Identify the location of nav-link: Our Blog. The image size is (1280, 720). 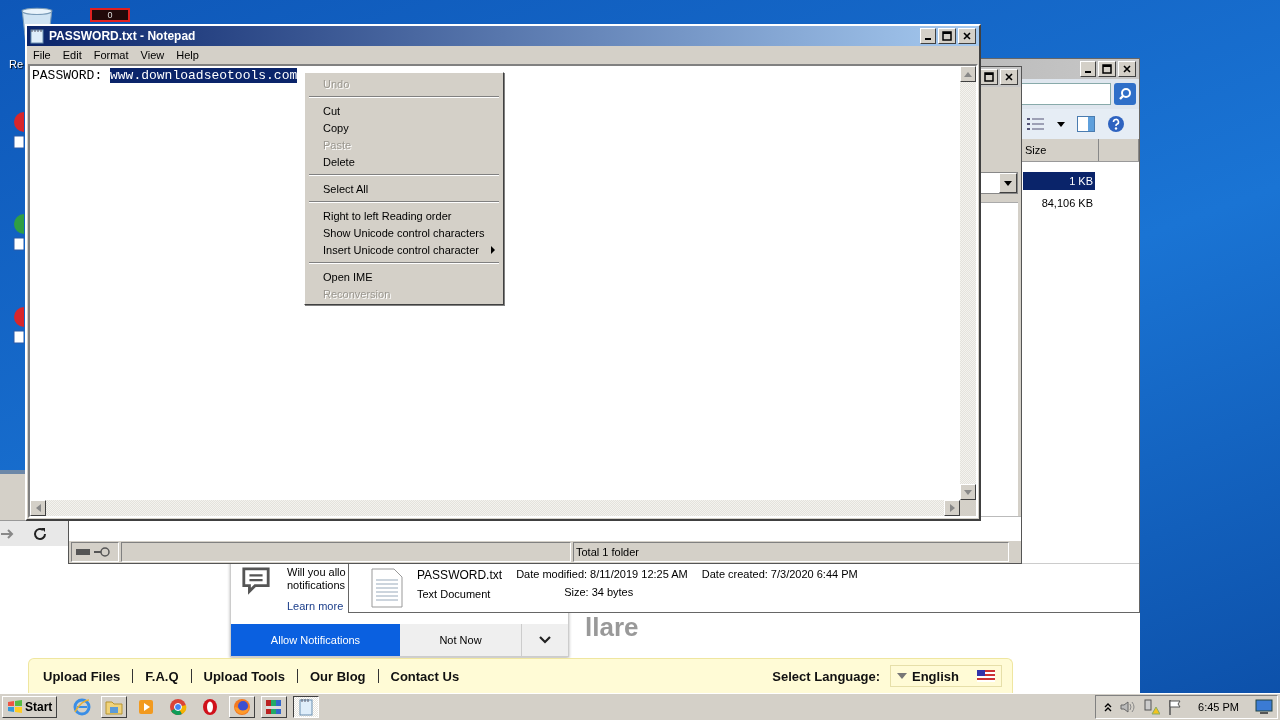
(337, 676).